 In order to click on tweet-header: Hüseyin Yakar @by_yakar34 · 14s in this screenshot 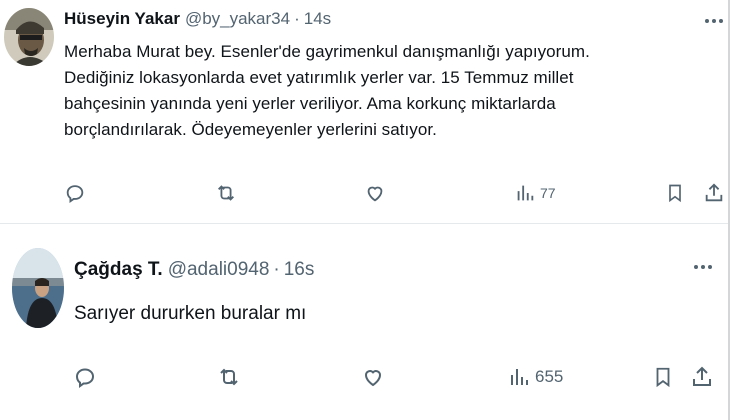, I will do `click(197, 19)`.